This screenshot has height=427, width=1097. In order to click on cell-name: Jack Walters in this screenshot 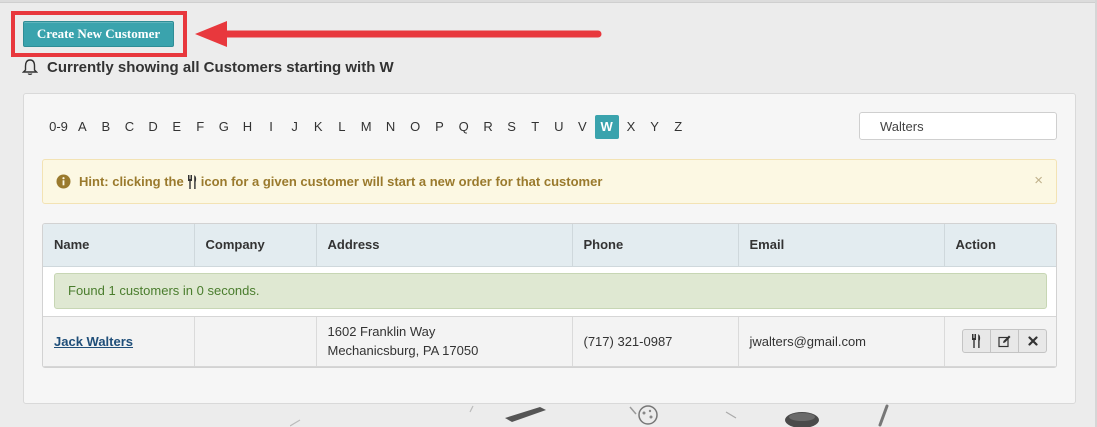, I will do `click(119, 341)`.